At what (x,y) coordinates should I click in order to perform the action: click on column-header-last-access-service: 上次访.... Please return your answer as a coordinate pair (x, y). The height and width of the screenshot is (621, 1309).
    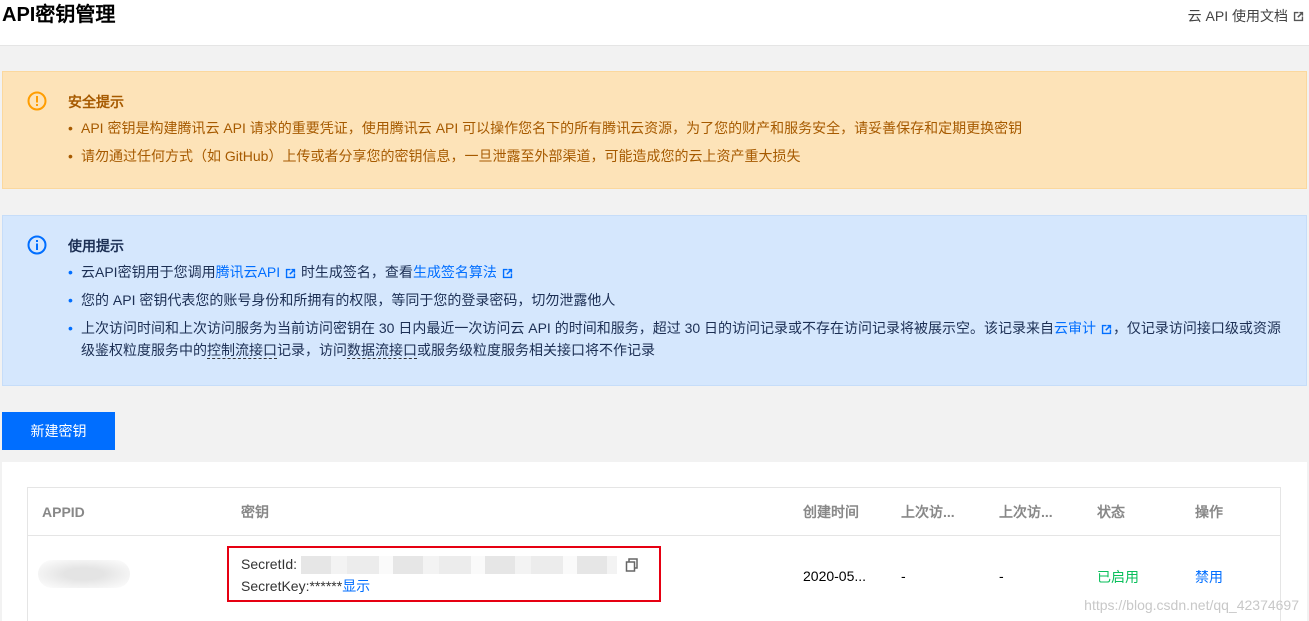
    Looking at the image, I should click on (1026, 512).